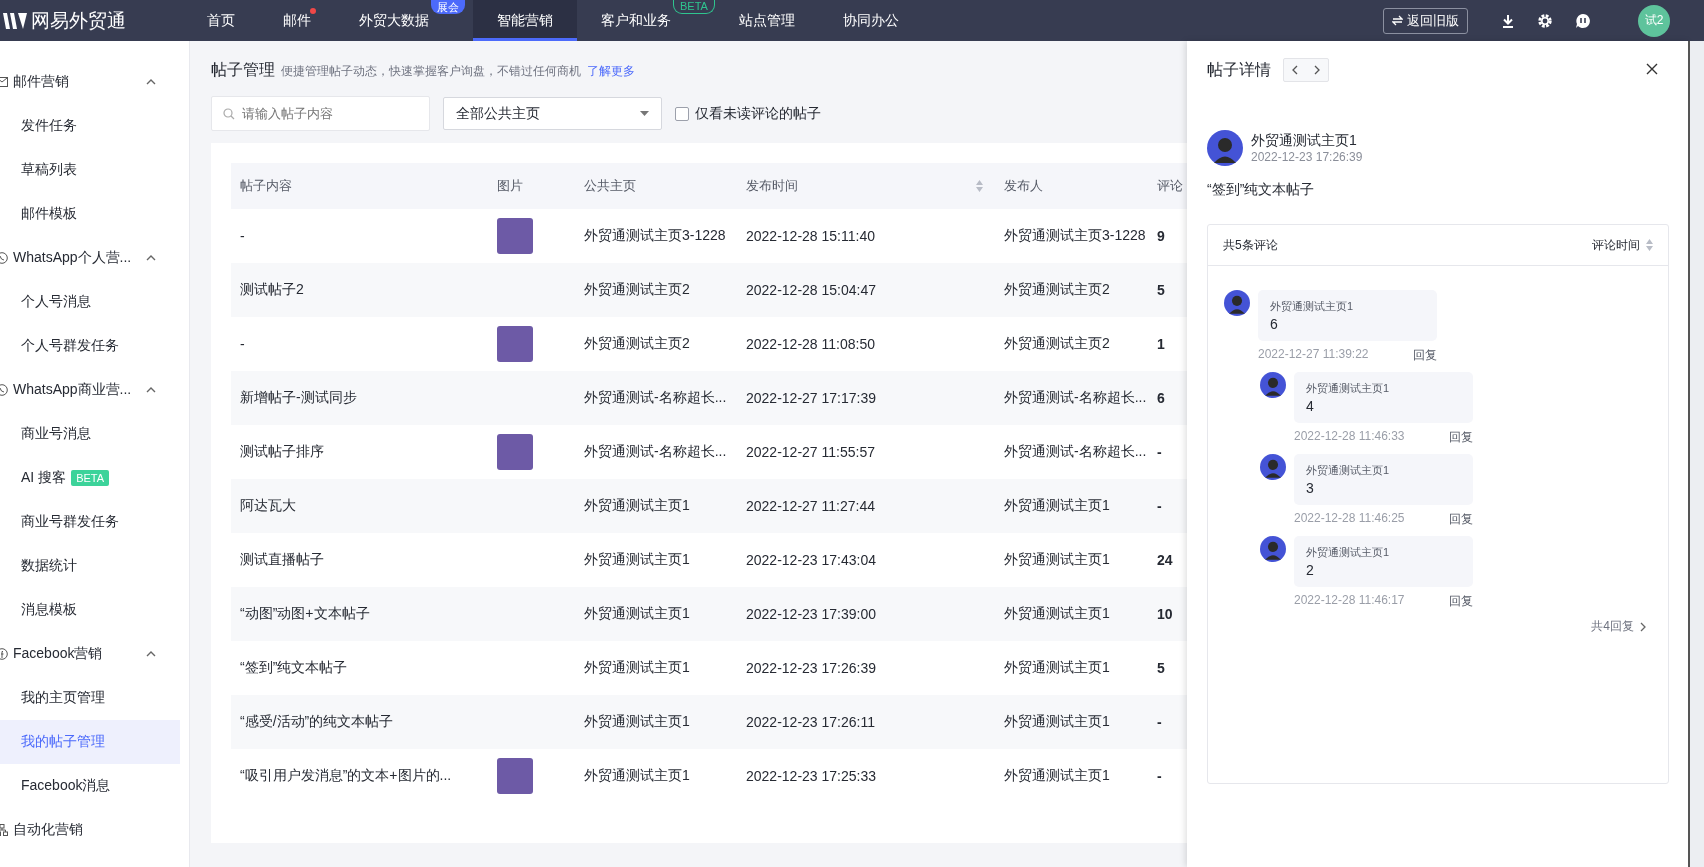  What do you see at coordinates (1307, 157) in the screenshot?
I see `post-time: 2022-12-23 17:26:39` at bounding box center [1307, 157].